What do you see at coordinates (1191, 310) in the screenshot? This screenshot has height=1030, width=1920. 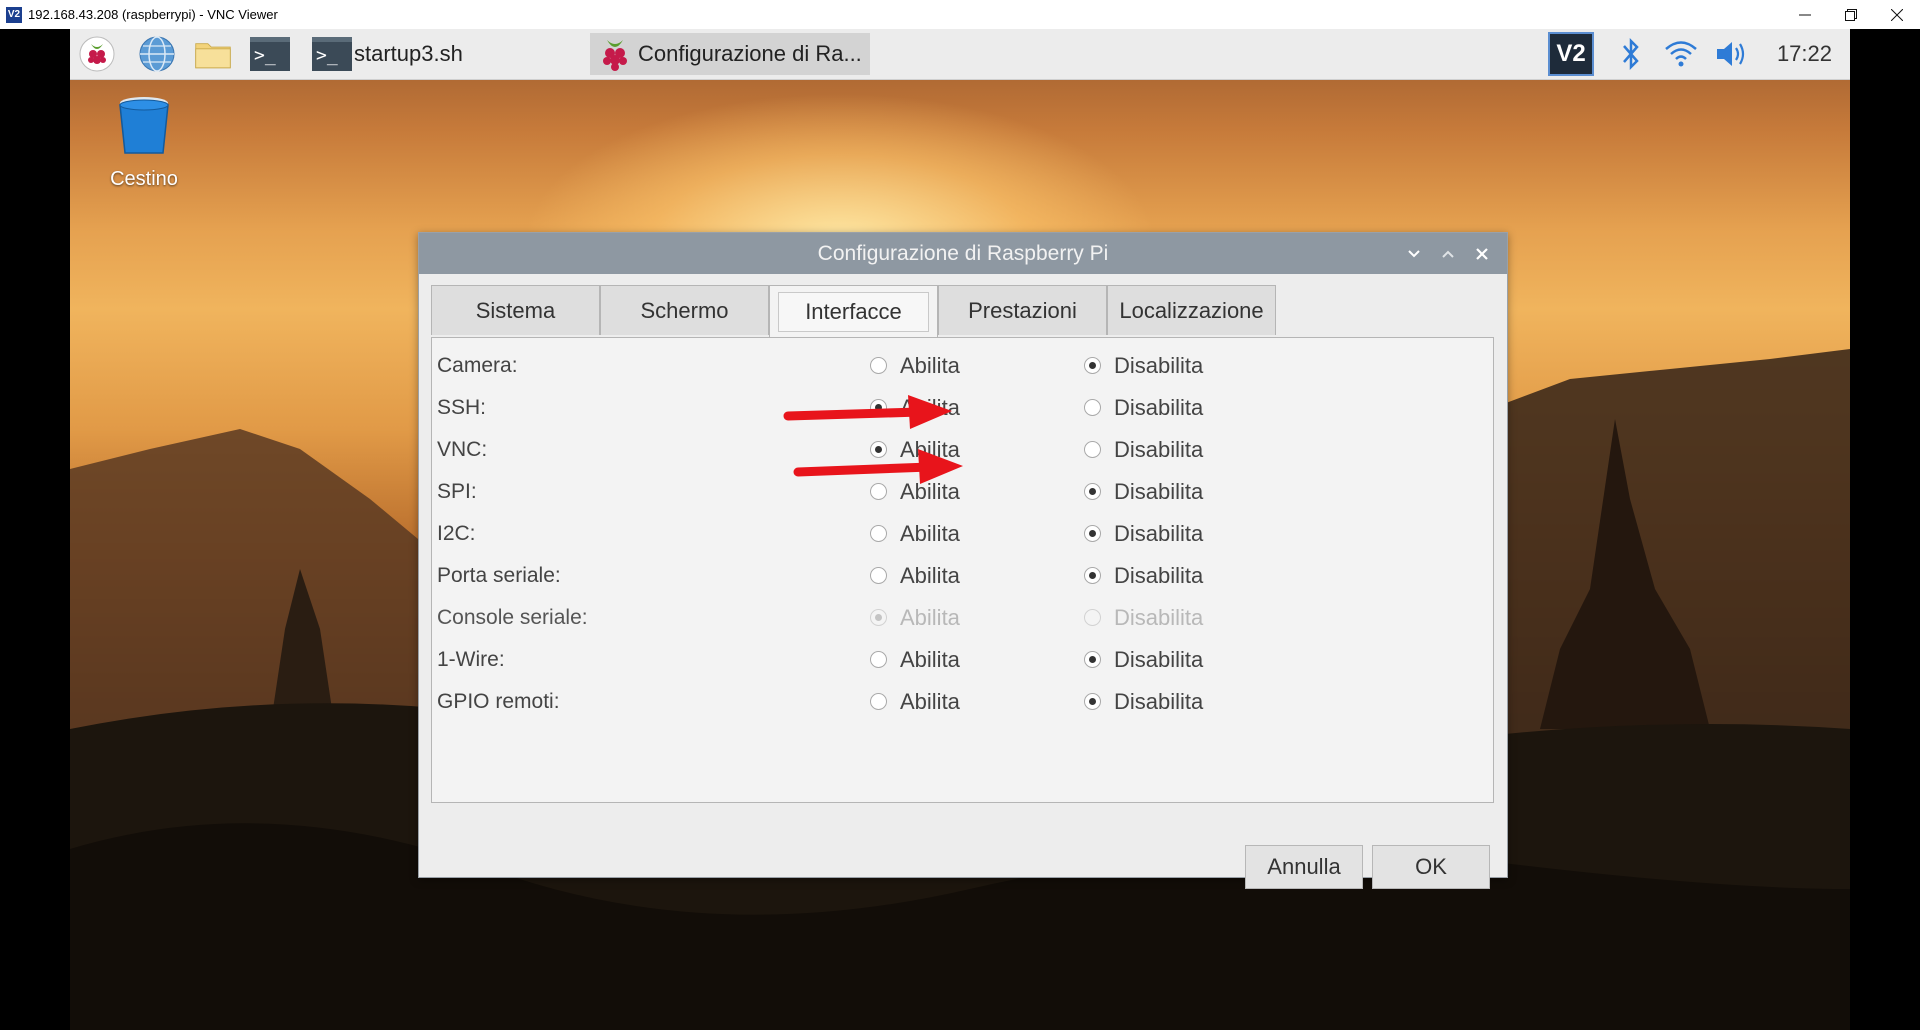 I see `tab-localizzazione: Localizzazione` at bounding box center [1191, 310].